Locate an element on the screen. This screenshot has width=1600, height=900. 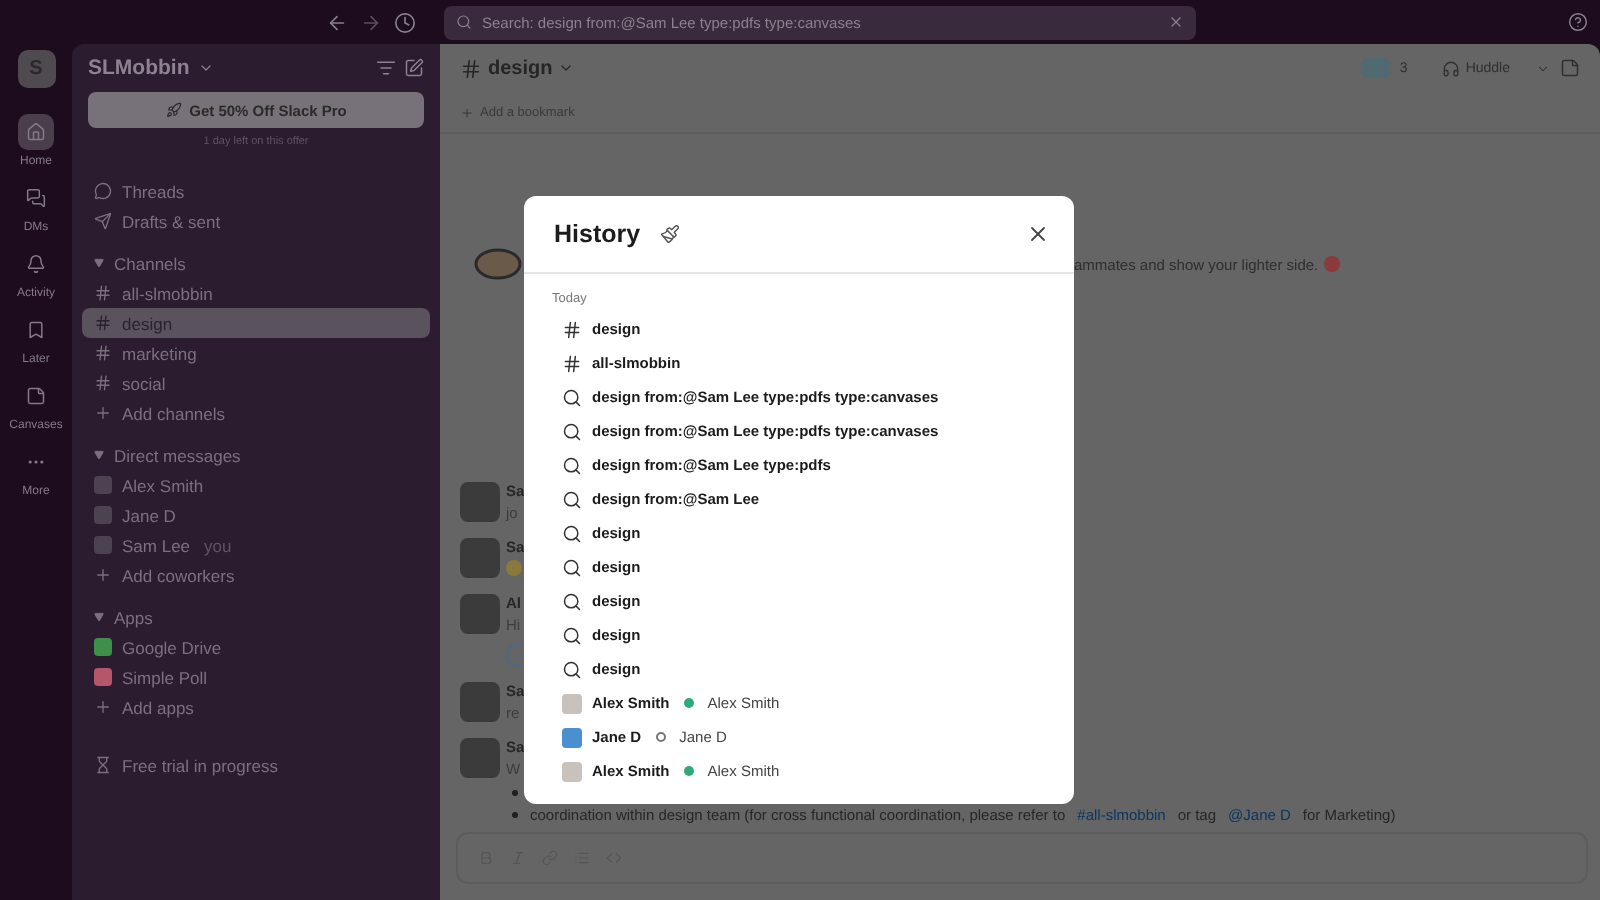
compose-icon is located at coordinates (414, 68).